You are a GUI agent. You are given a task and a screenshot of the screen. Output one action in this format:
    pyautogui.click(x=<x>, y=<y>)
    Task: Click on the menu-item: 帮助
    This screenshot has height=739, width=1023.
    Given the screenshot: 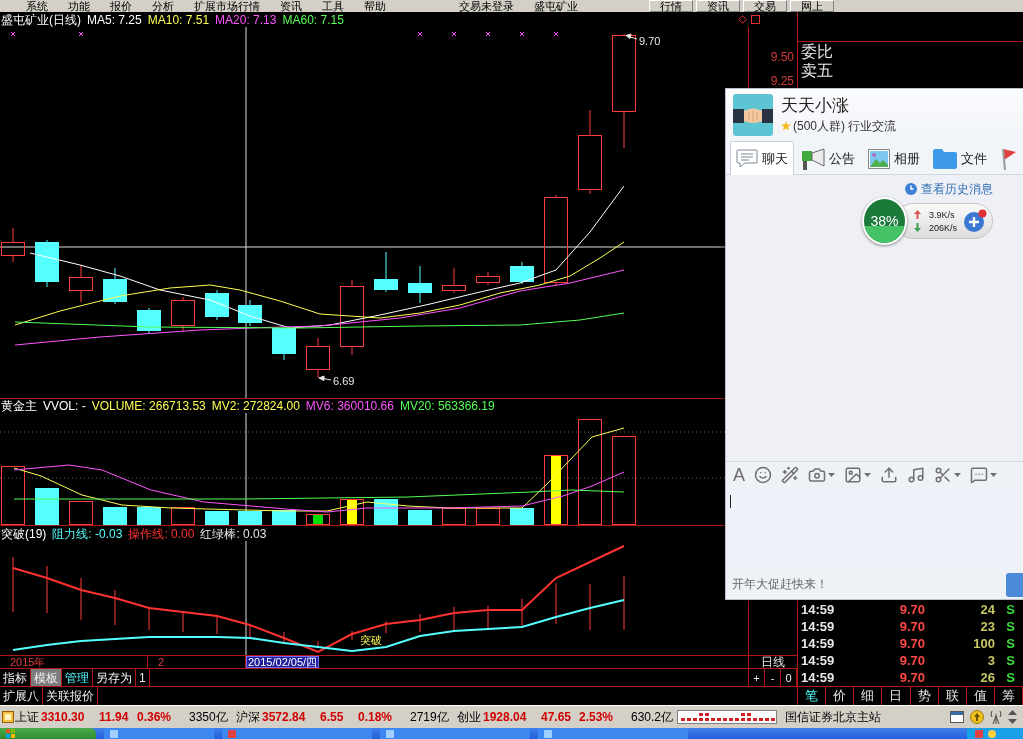 What is the action you would take?
    pyautogui.click(x=375, y=6)
    